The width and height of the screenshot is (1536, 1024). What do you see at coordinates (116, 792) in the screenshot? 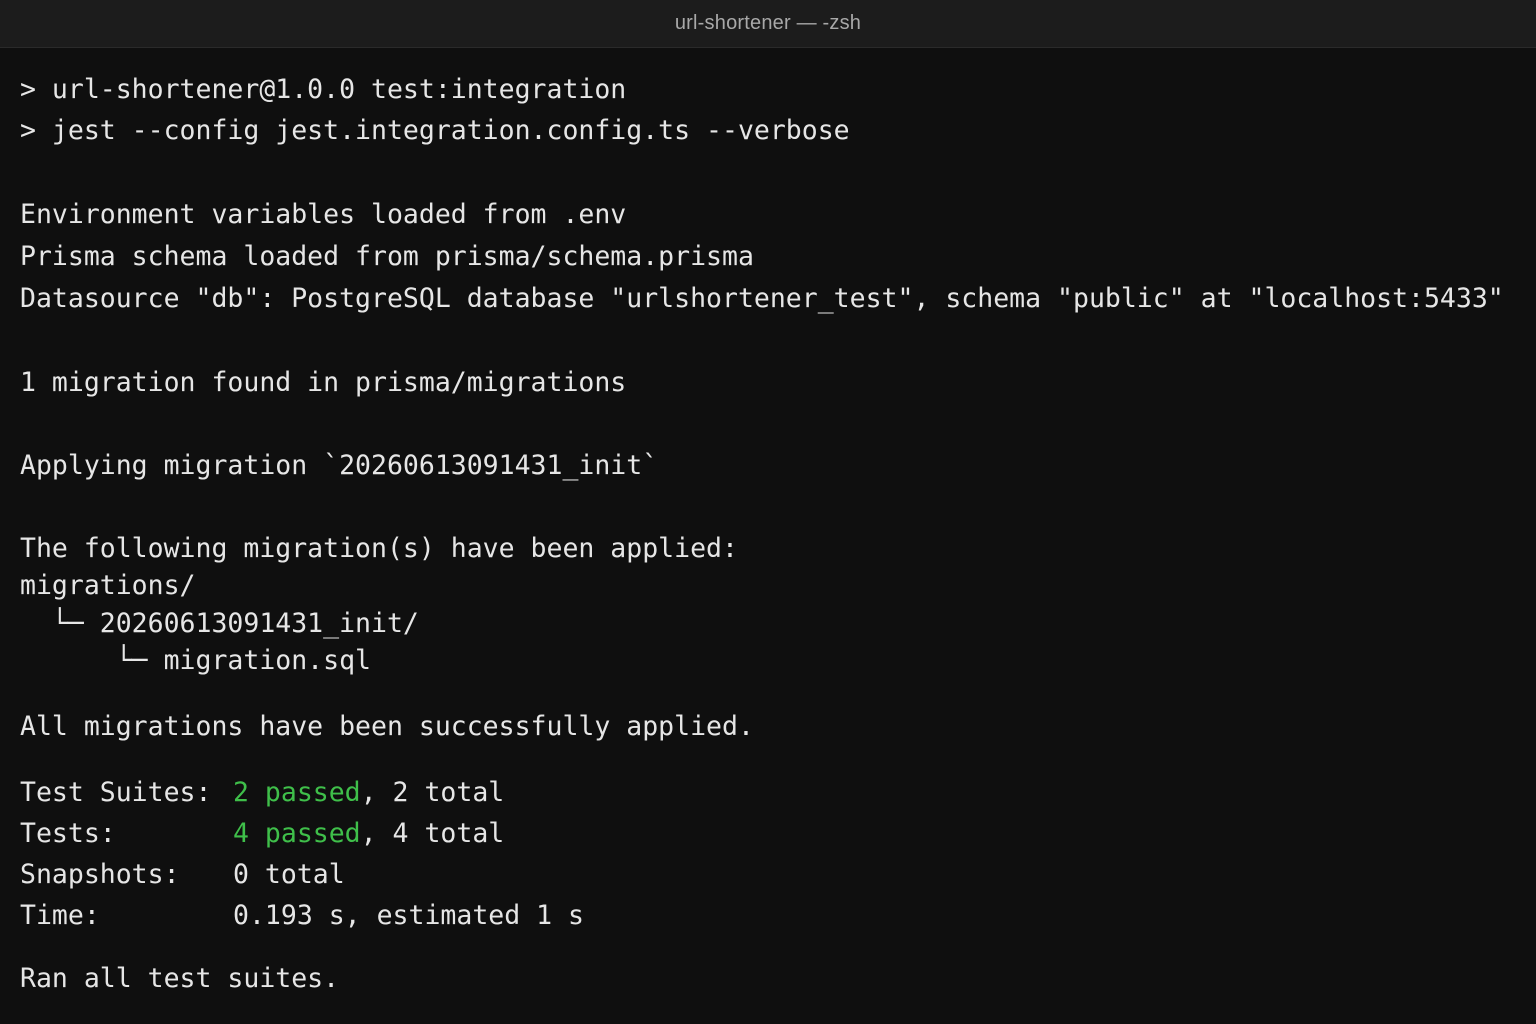
I see `test-suites-label: Test Suites:` at bounding box center [116, 792].